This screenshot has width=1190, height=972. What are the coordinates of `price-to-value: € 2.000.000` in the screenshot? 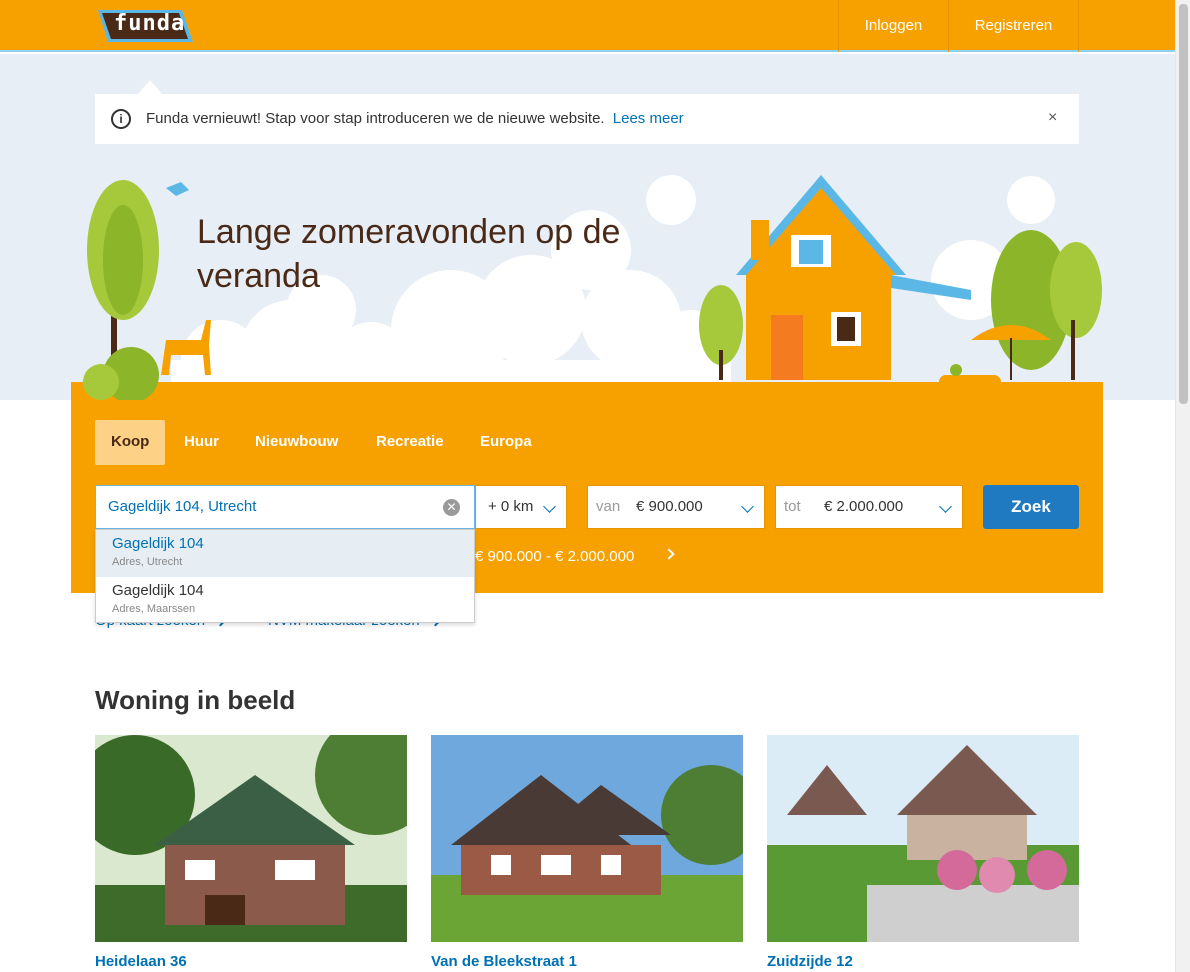 It's located at (864, 506).